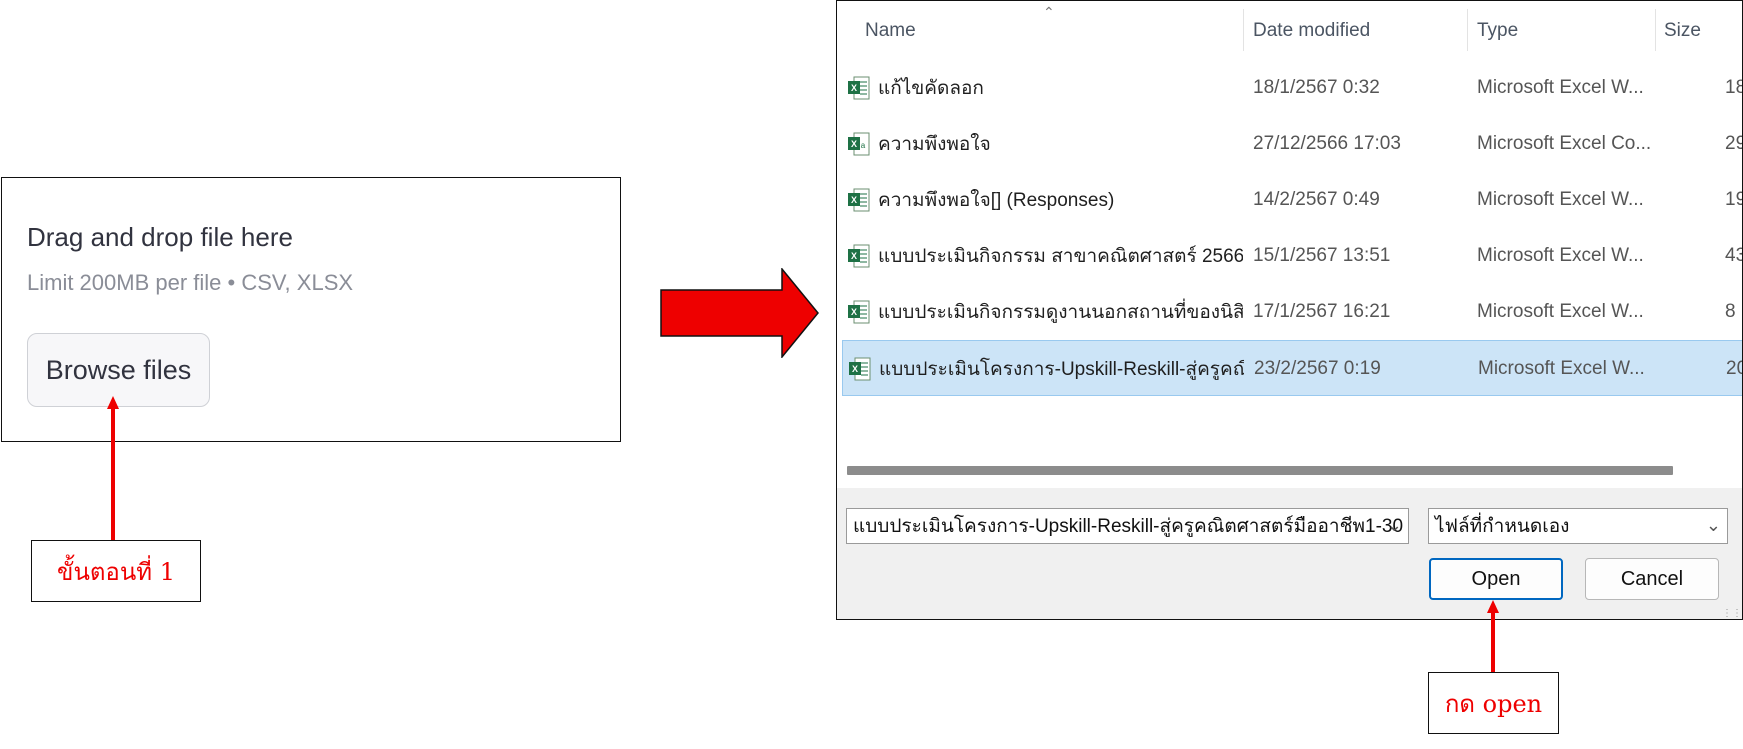 This screenshot has width=1743, height=749. Describe the element at coordinates (160, 237) in the screenshot. I see `dropzone-title: Drag and drop file here` at that location.